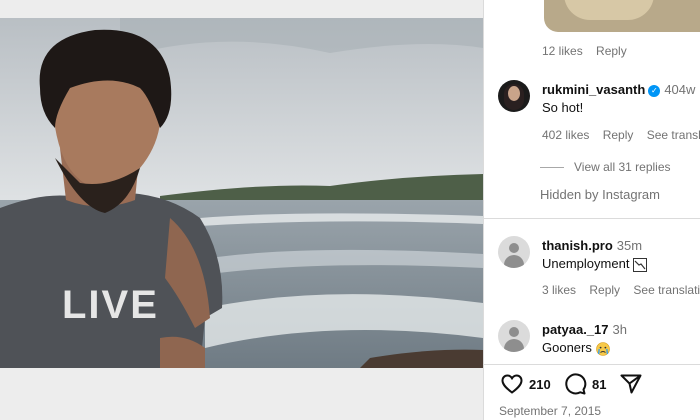 This screenshot has width=700, height=420. I want to click on comment-header: patyaa._17 3h, so click(584, 329).